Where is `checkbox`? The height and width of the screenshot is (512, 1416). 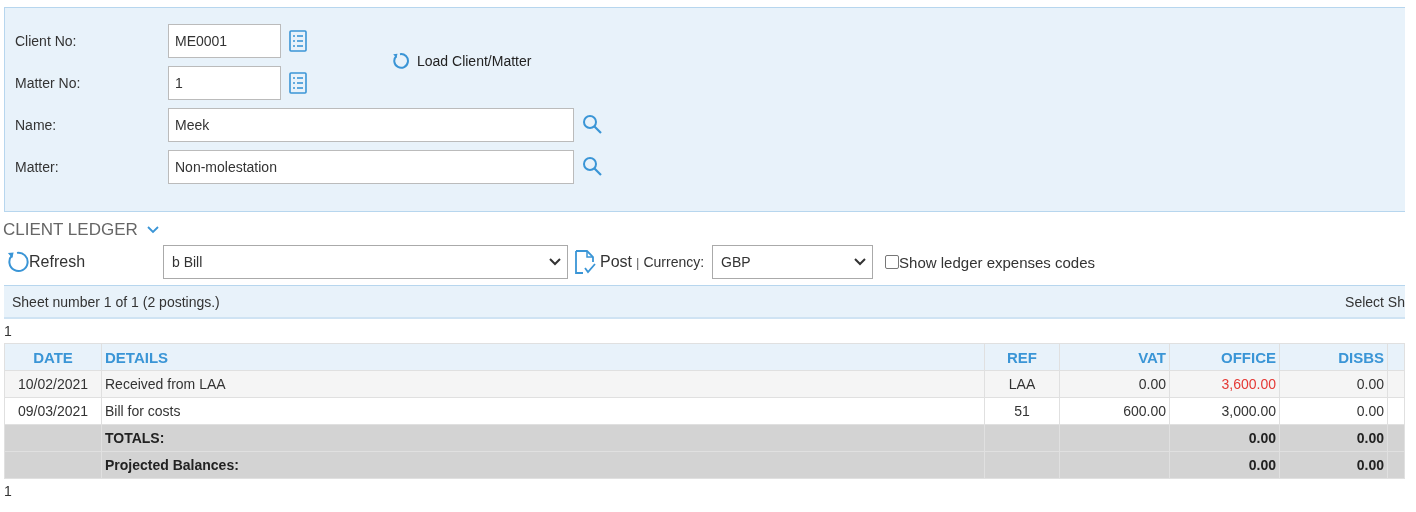
checkbox is located at coordinates (892, 262).